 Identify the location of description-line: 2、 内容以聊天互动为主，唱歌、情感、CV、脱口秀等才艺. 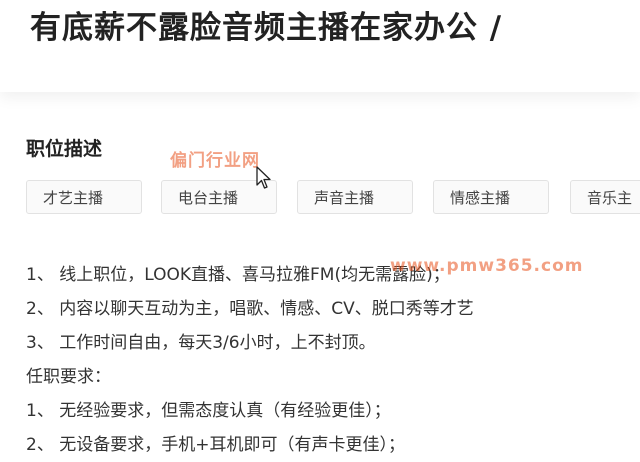
(250, 309).